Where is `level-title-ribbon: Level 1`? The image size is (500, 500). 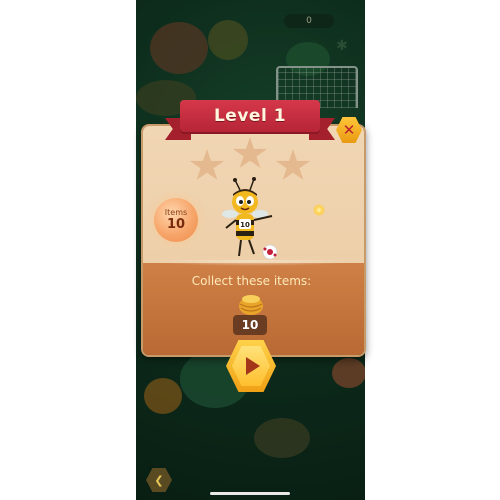
level-title-ribbon: Level 1 is located at coordinates (250, 116).